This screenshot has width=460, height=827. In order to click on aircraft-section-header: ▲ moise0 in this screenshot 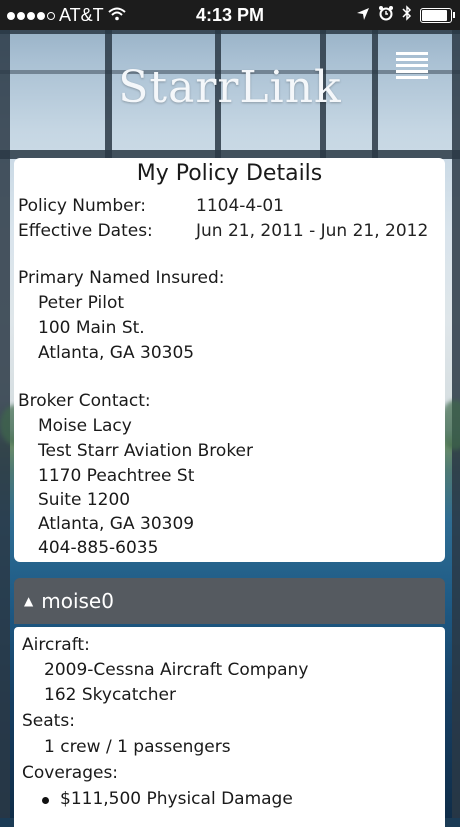, I will do `click(229, 601)`.